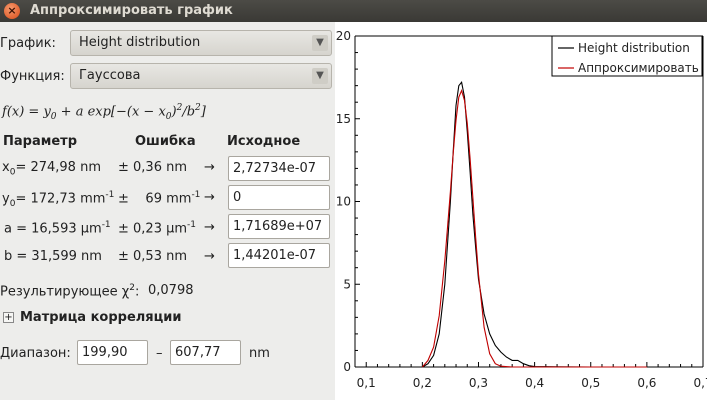 Image resolution: width=707 pixels, height=400 pixels. Describe the element at coordinates (343, 202) in the screenshot. I see `y-tick-label: 10` at that location.